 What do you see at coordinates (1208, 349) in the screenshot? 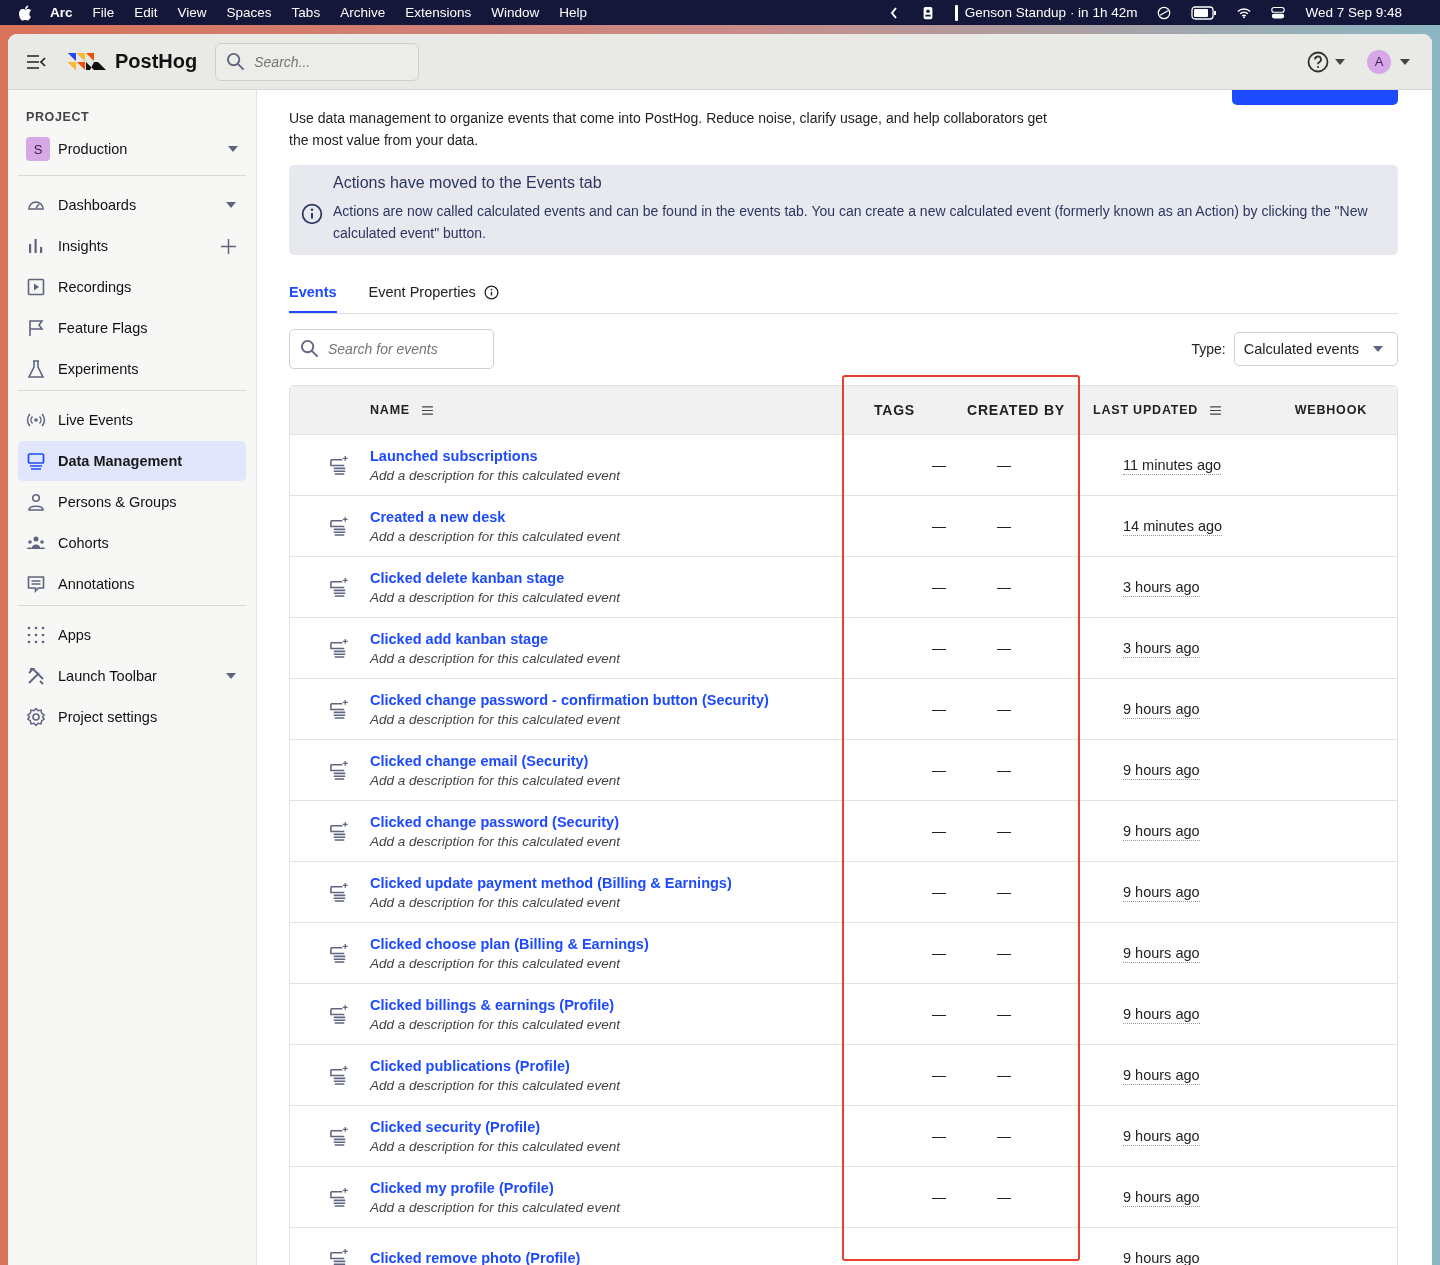
I see `type-label: Type:` at bounding box center [1208, 349].